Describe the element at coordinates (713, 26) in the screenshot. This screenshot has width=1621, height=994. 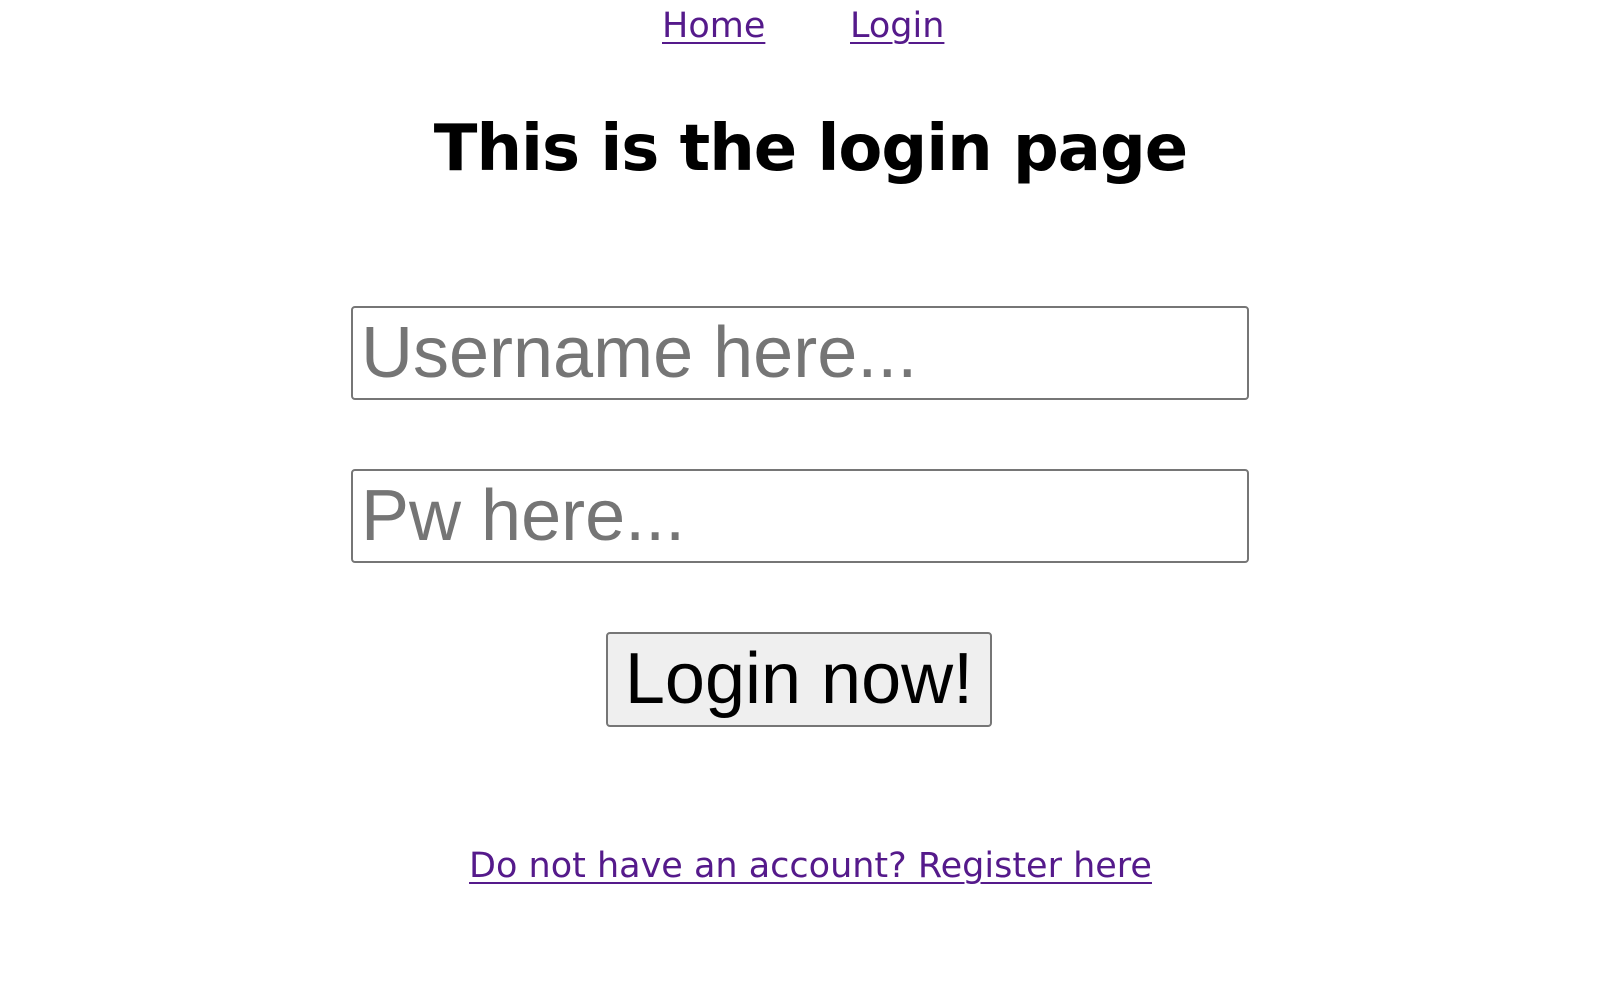
I see `nav-link-home: Home` at that location.